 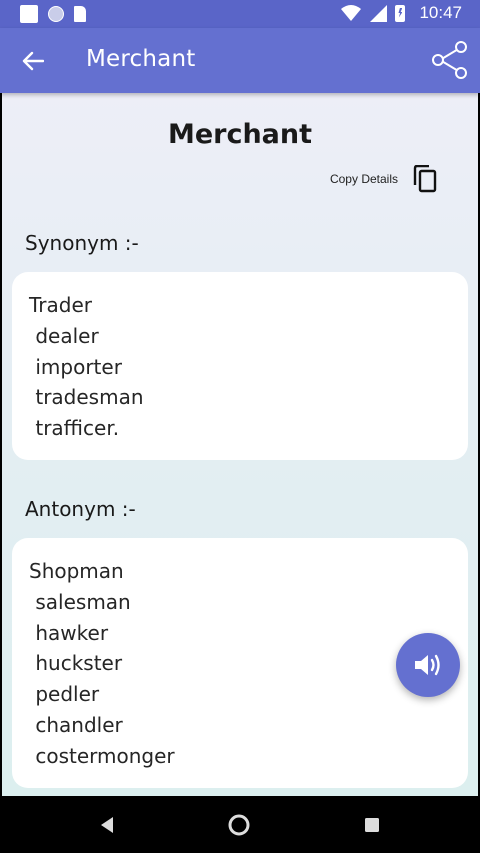 What do you see at coordinates (74, 428) in the screenshot?
I see `synonym-item: trafficer.` at bounding box center [74, 428].